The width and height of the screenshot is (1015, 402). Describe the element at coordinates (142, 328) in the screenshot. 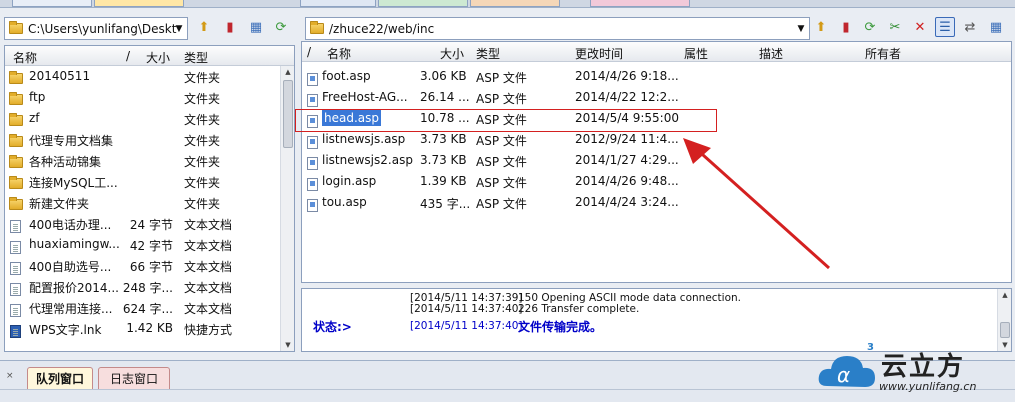

I see `local-list-item: WPS文字.lnk 1.42 KB 快捷方式` at that location.